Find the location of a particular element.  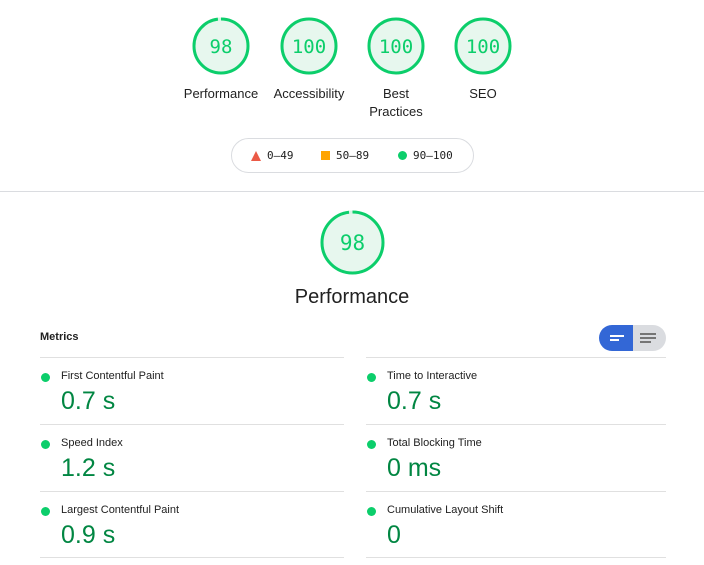

metric-speed-index: Speed Index 1.2 s is located at coordinates (192, 457).